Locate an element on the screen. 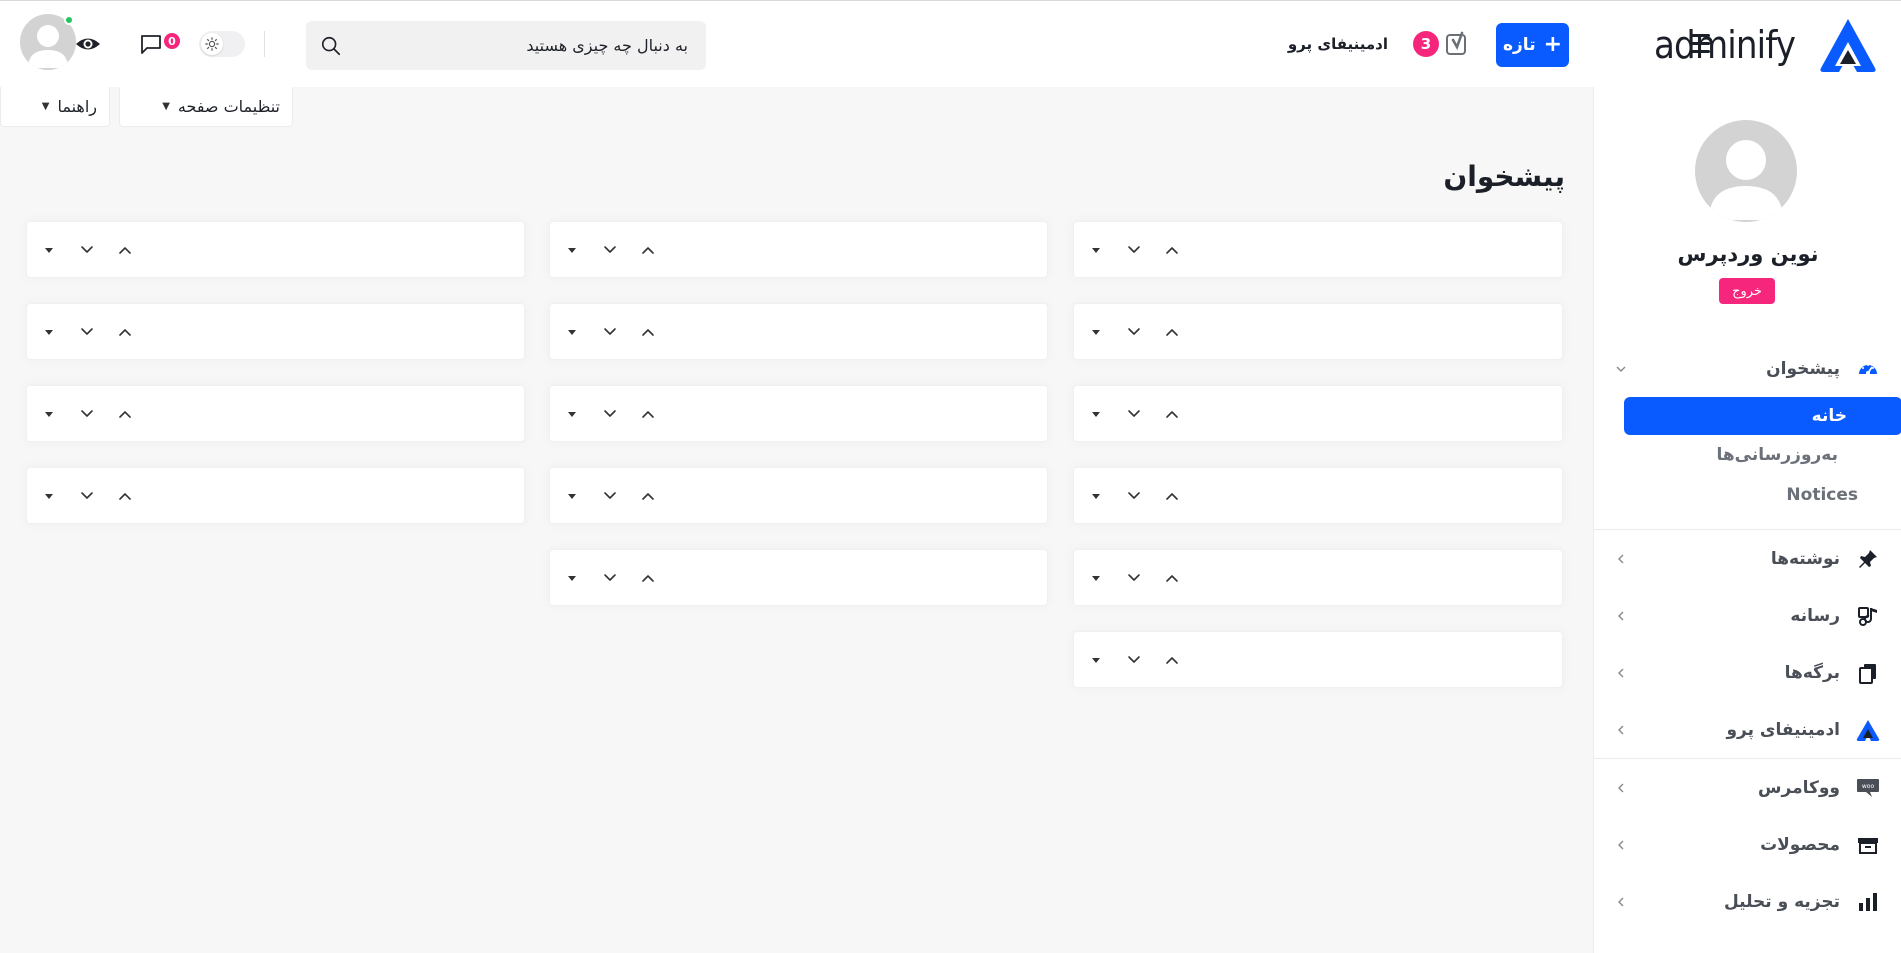 This screenshot has height=953, width=1901. sidebar-item-media: رسانه is located at coordinates (1747, 615).